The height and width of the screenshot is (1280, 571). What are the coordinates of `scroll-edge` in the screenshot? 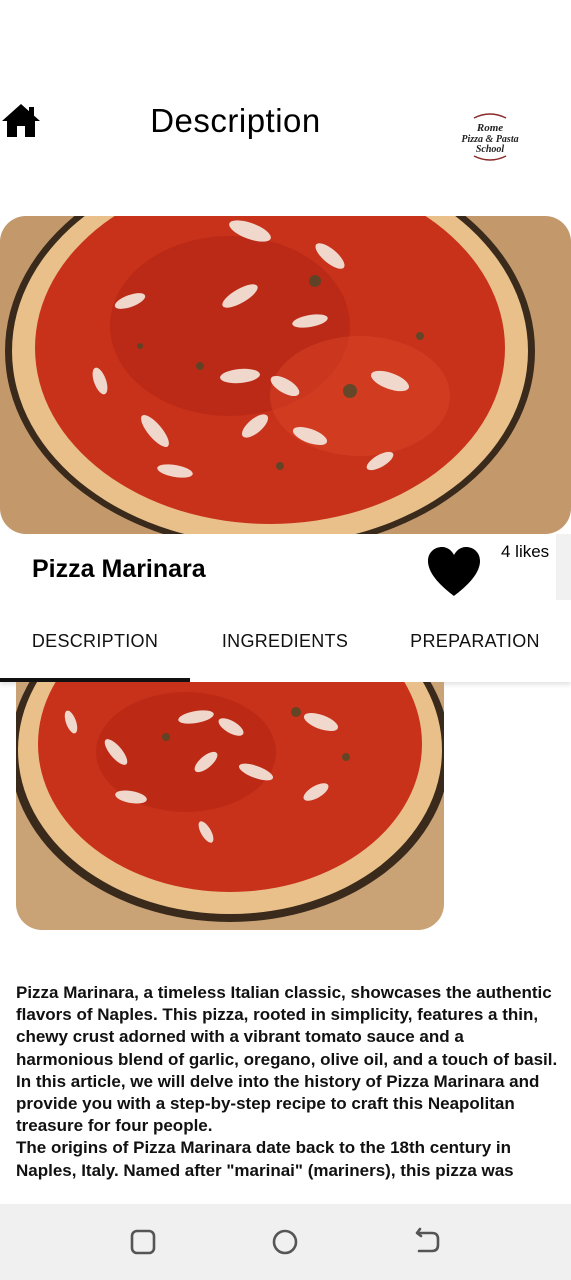 It's located at (563, 567).